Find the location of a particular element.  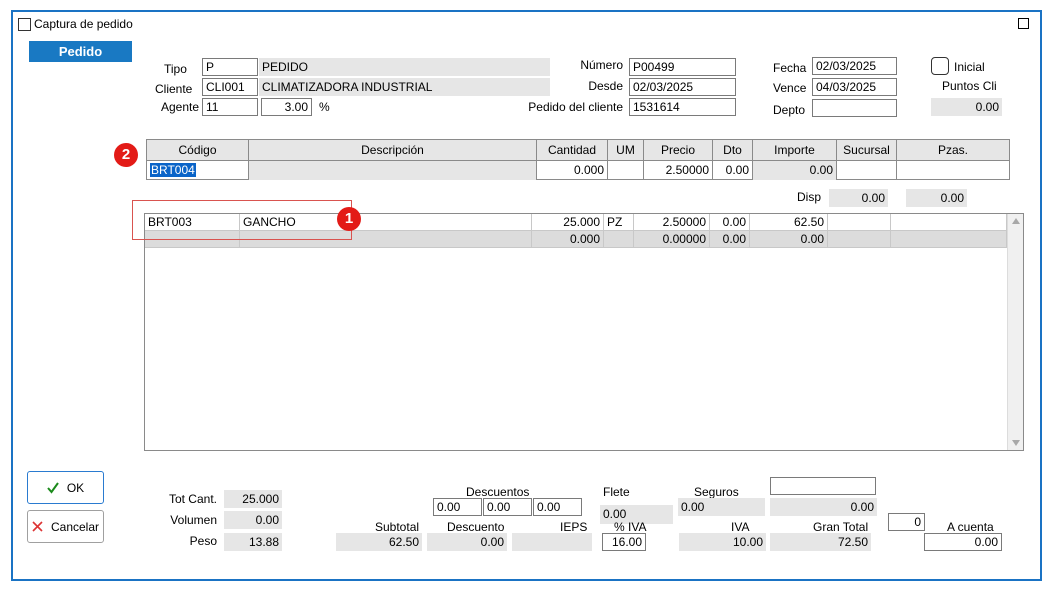

cancel-button-label: Cancelar is located at coordinates (75, 526).